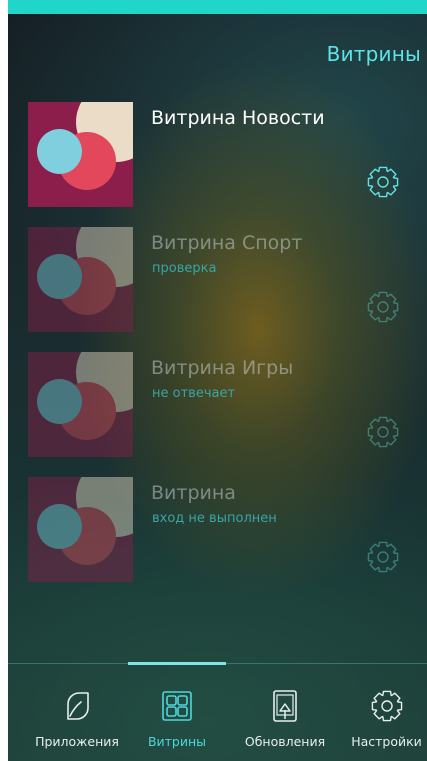 This screenshot has height=761, width=427. I want to click on tab-settings: Настройки, so click(386, 712).